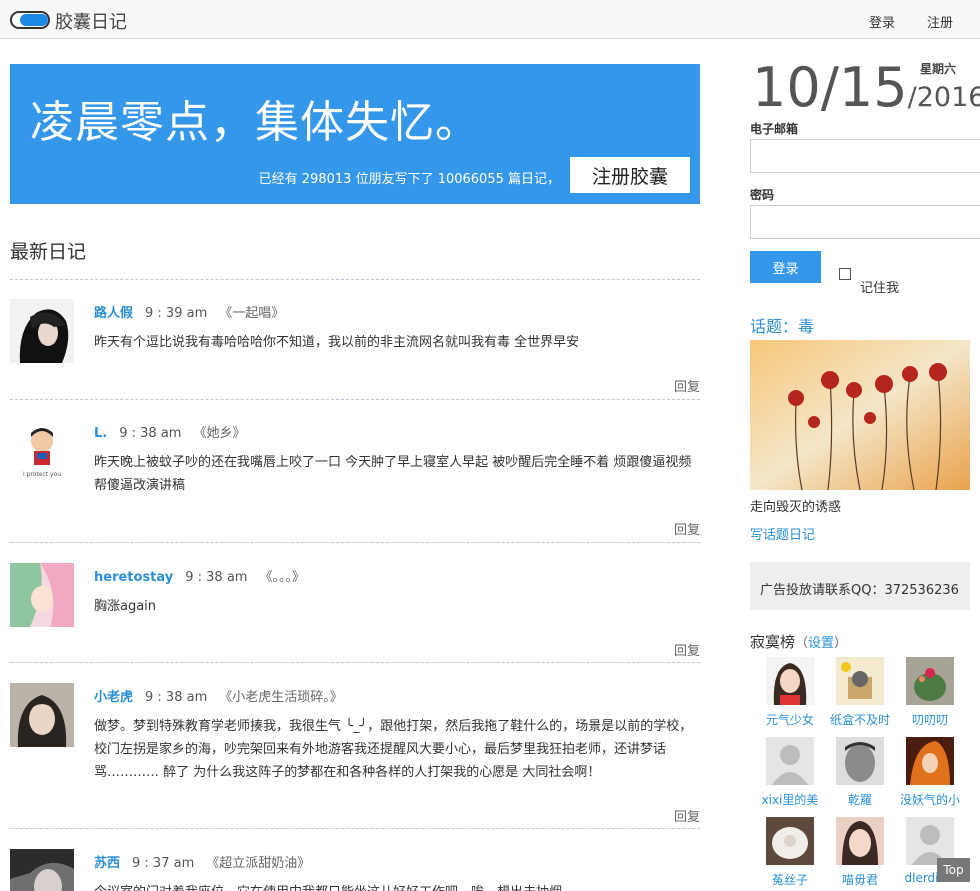 This screenshot has height=891, width=980. I want to click on register-capsule-button: 注册胶囊, so click(630, 175).